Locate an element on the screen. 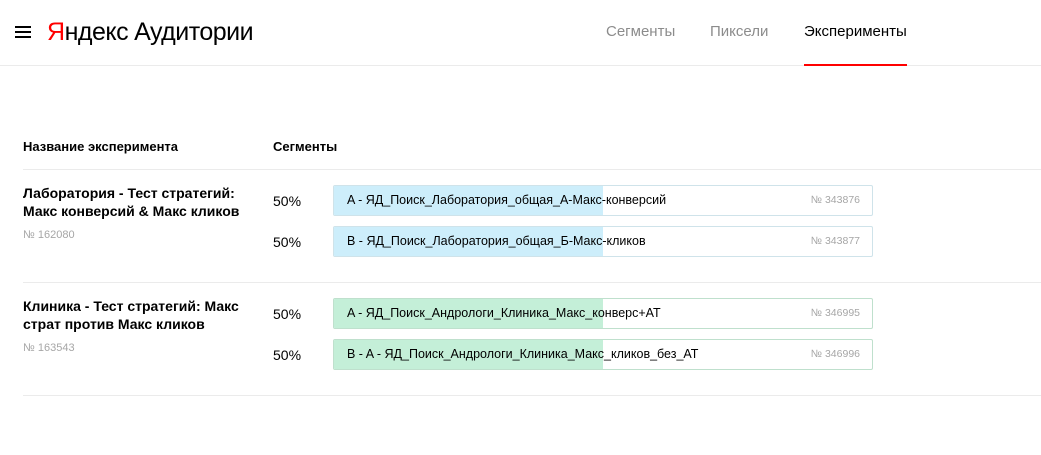  logo: Яндекс Аудитории is located at coordinates (150, 32).